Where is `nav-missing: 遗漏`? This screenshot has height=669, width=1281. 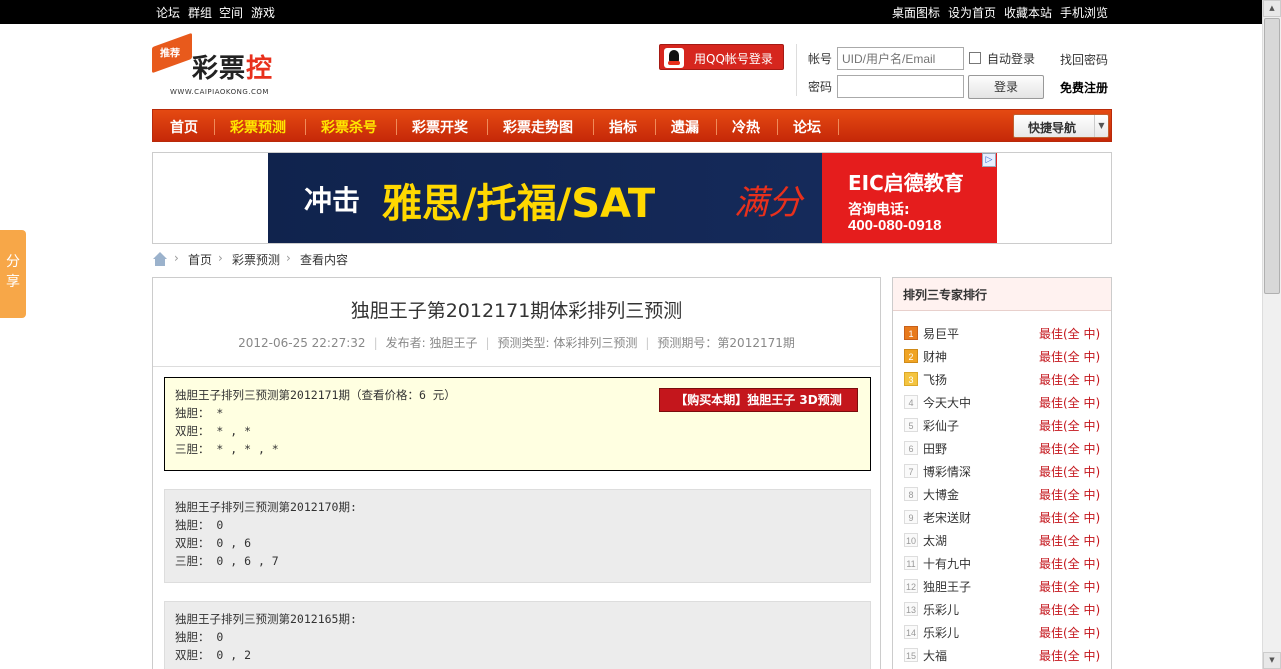 nav-missing: 遗漏 is located at coordinates (685, 127).